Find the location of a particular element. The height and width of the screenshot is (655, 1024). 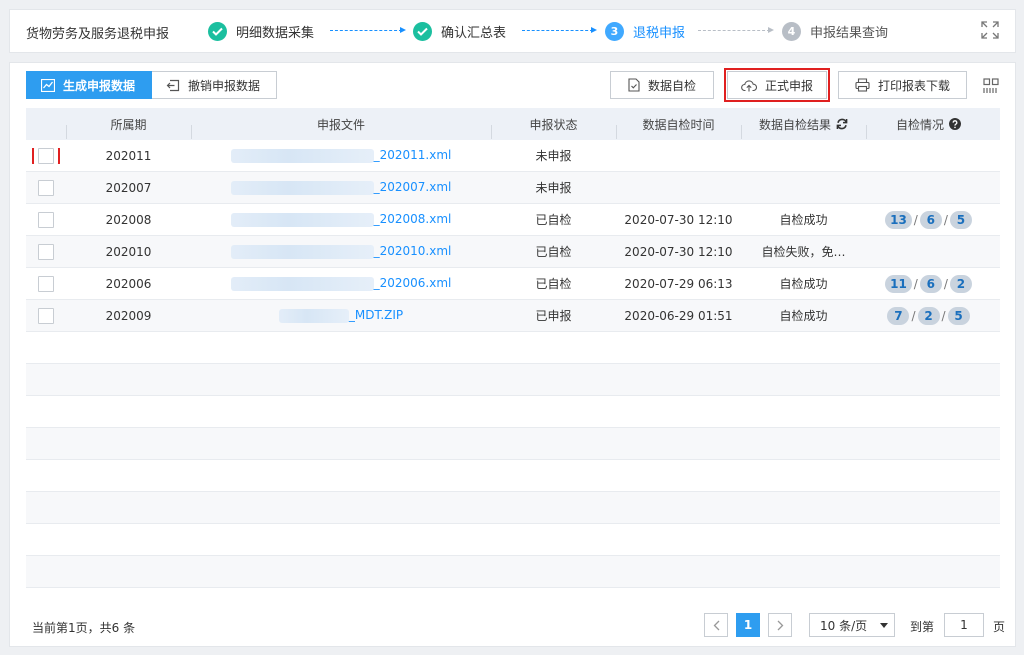

table-row: 202007 _202007.xml 未申报 is located at coordinates (513, 188).